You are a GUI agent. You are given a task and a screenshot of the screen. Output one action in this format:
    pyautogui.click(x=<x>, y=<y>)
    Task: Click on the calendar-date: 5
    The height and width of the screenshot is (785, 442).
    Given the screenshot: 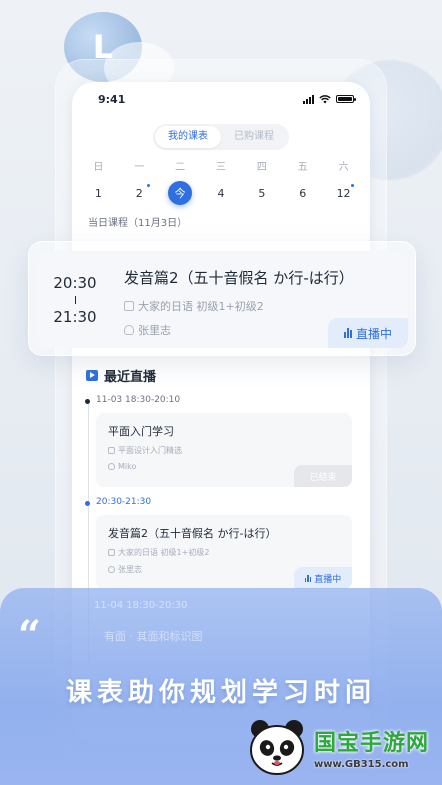 What is the action you would take?
    pyautogui.click(x=261, y=193)
    